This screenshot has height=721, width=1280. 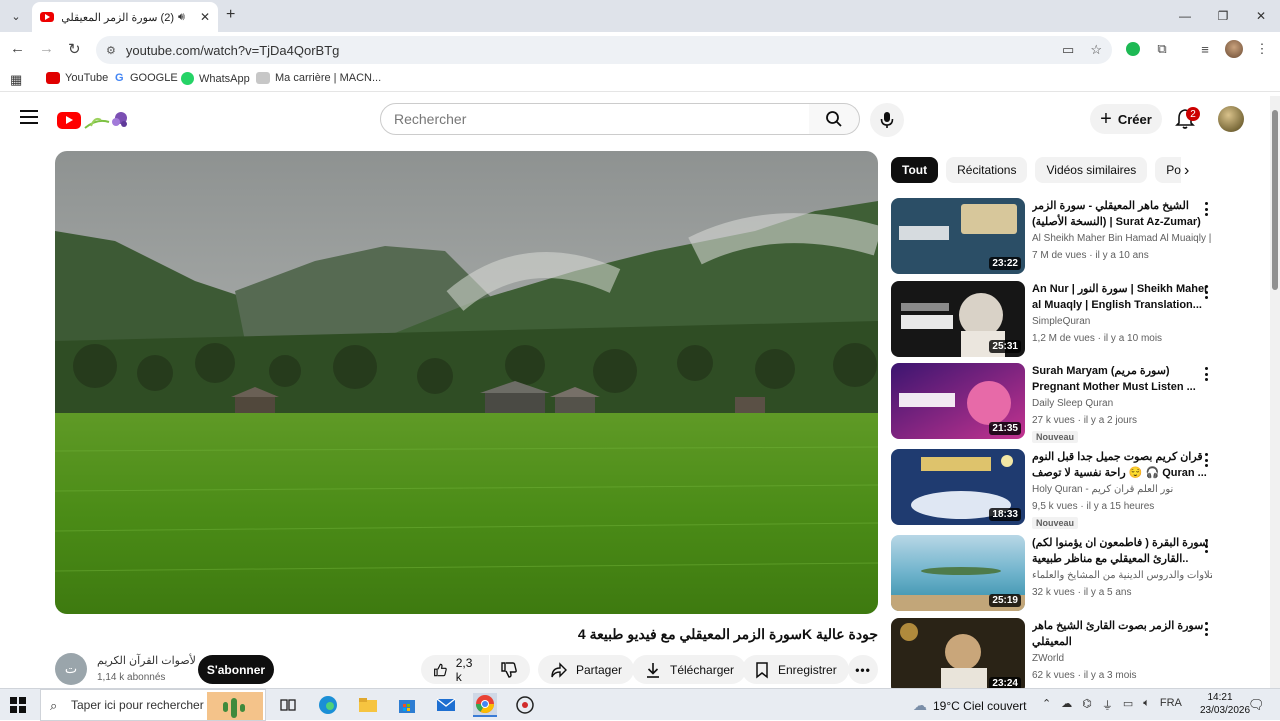 What do you see at coordinates (1225, 704) in the screenshot?
I see `clock: 14:21 23/03/2026` at bounding box center [1225, 704].